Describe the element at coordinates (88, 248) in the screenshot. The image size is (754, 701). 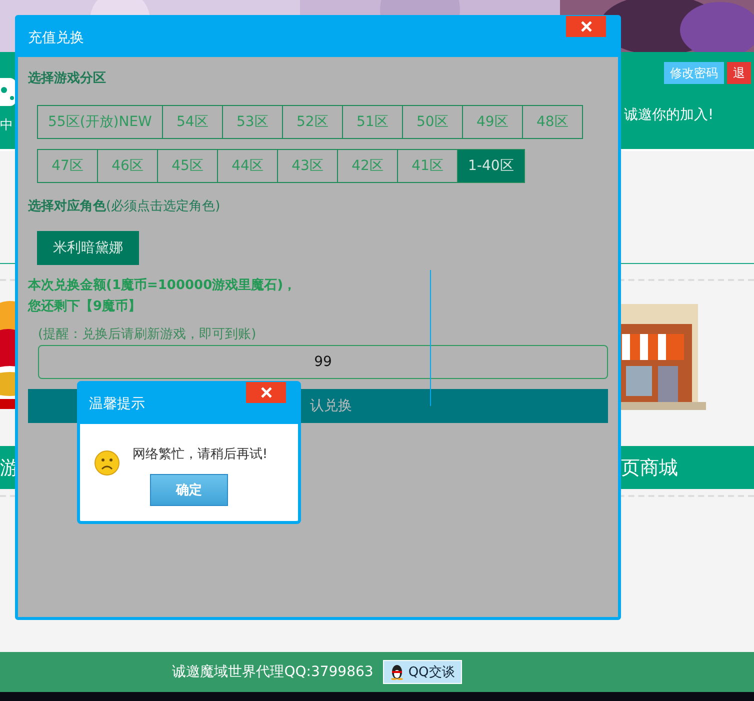
I see `role-option: 米利暗黛娜` at that location.